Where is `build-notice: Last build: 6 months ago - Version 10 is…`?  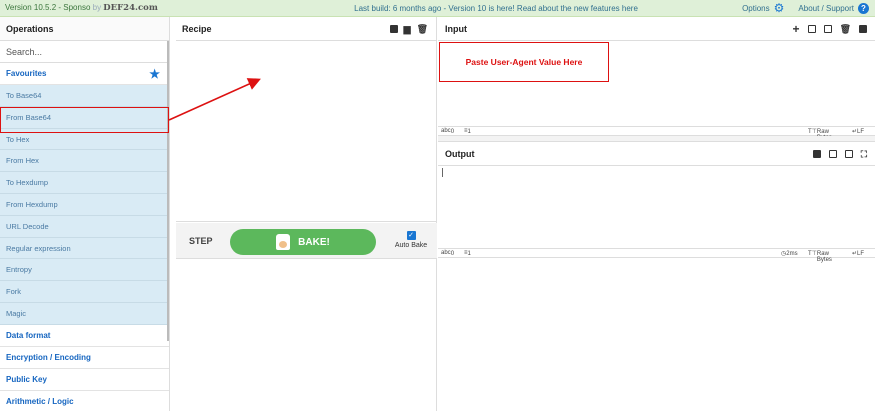
build-notice: Last build: 6 months ago - Version 10 is… is located at coordinates (496, 8).